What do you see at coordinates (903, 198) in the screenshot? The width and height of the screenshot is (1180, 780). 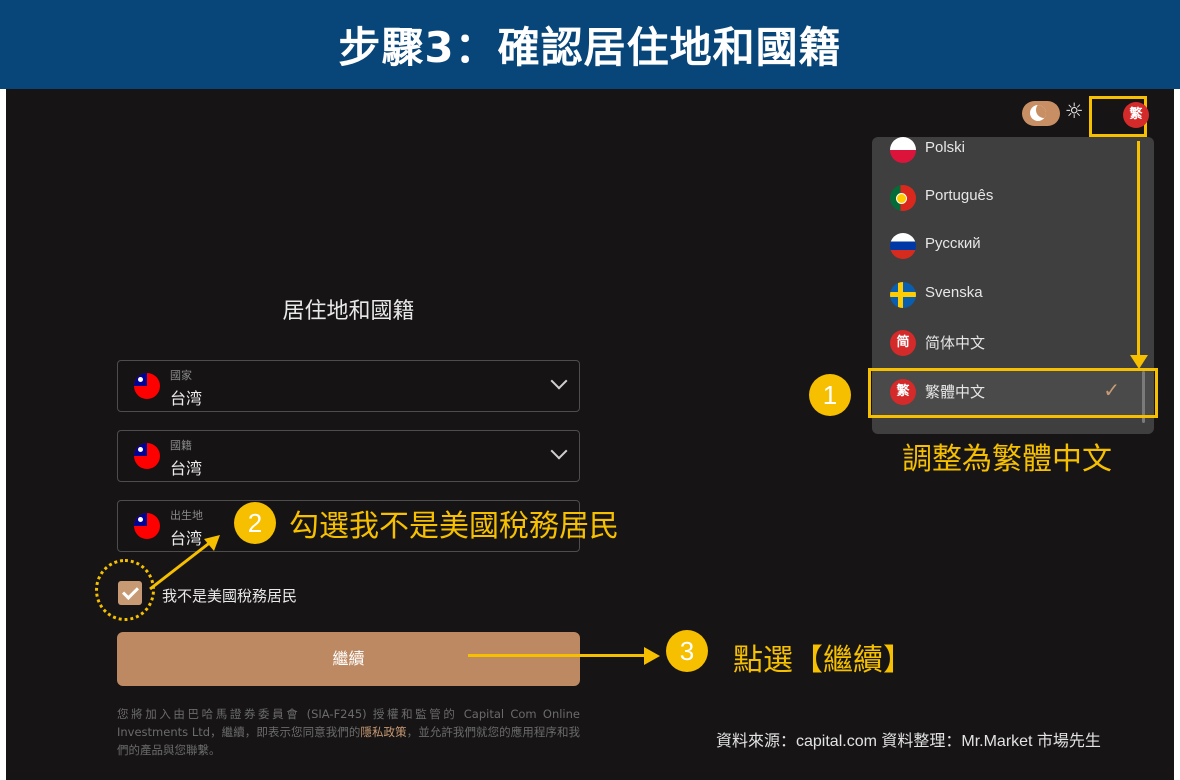 I see `flag-portugal-icon` at bounding box center [903, 198].